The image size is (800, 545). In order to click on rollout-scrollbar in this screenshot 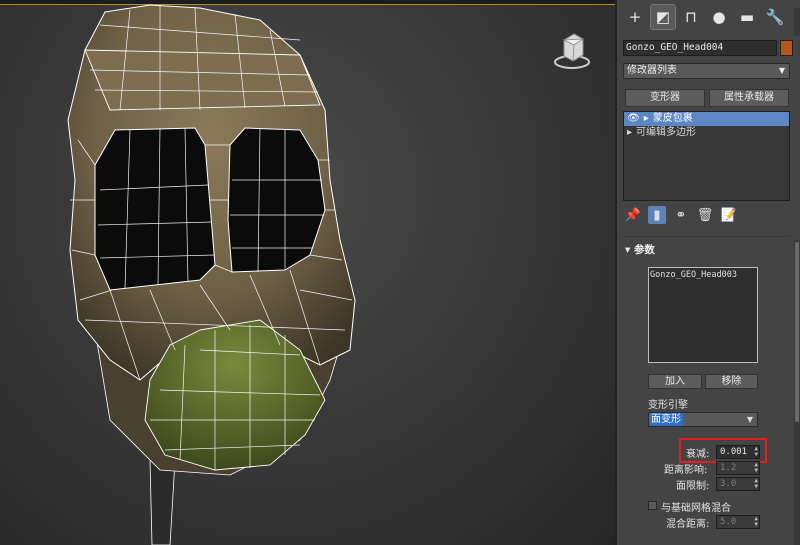, I will do `click(797, 392)`.